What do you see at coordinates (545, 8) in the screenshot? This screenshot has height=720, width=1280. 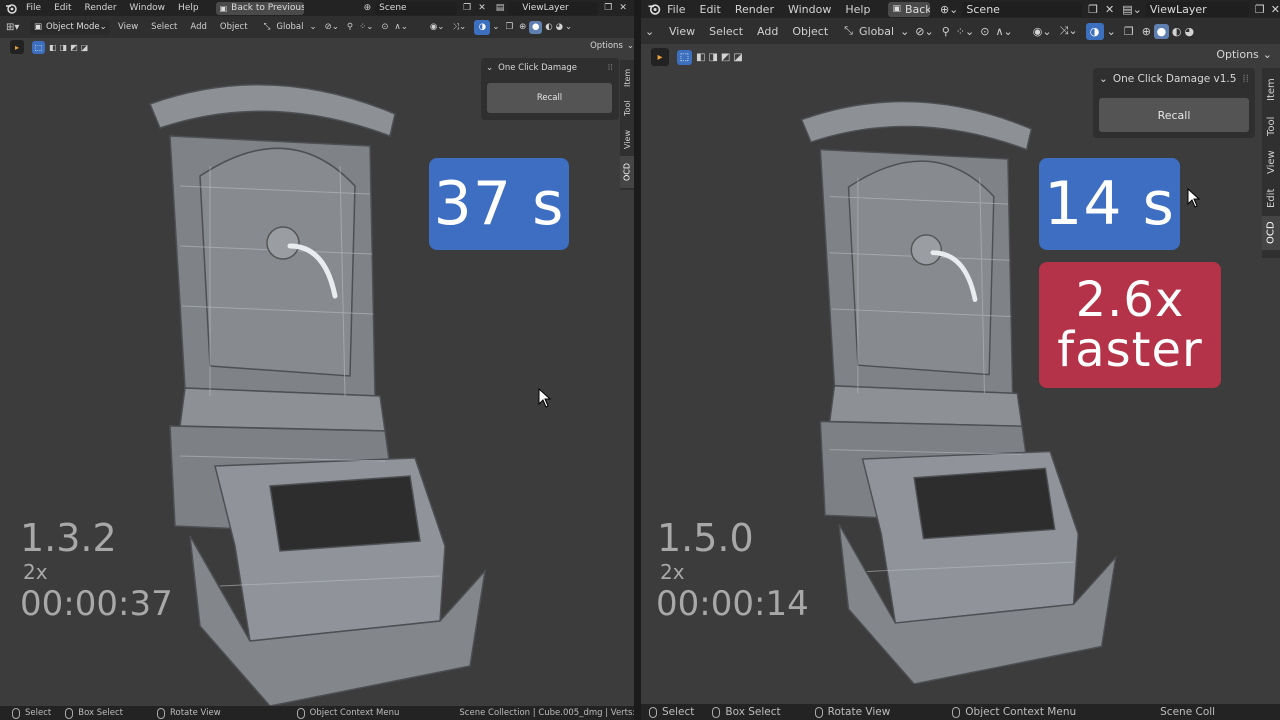 I see `viewlayer-name: ViewLayer` at bounding box center [545, 8].